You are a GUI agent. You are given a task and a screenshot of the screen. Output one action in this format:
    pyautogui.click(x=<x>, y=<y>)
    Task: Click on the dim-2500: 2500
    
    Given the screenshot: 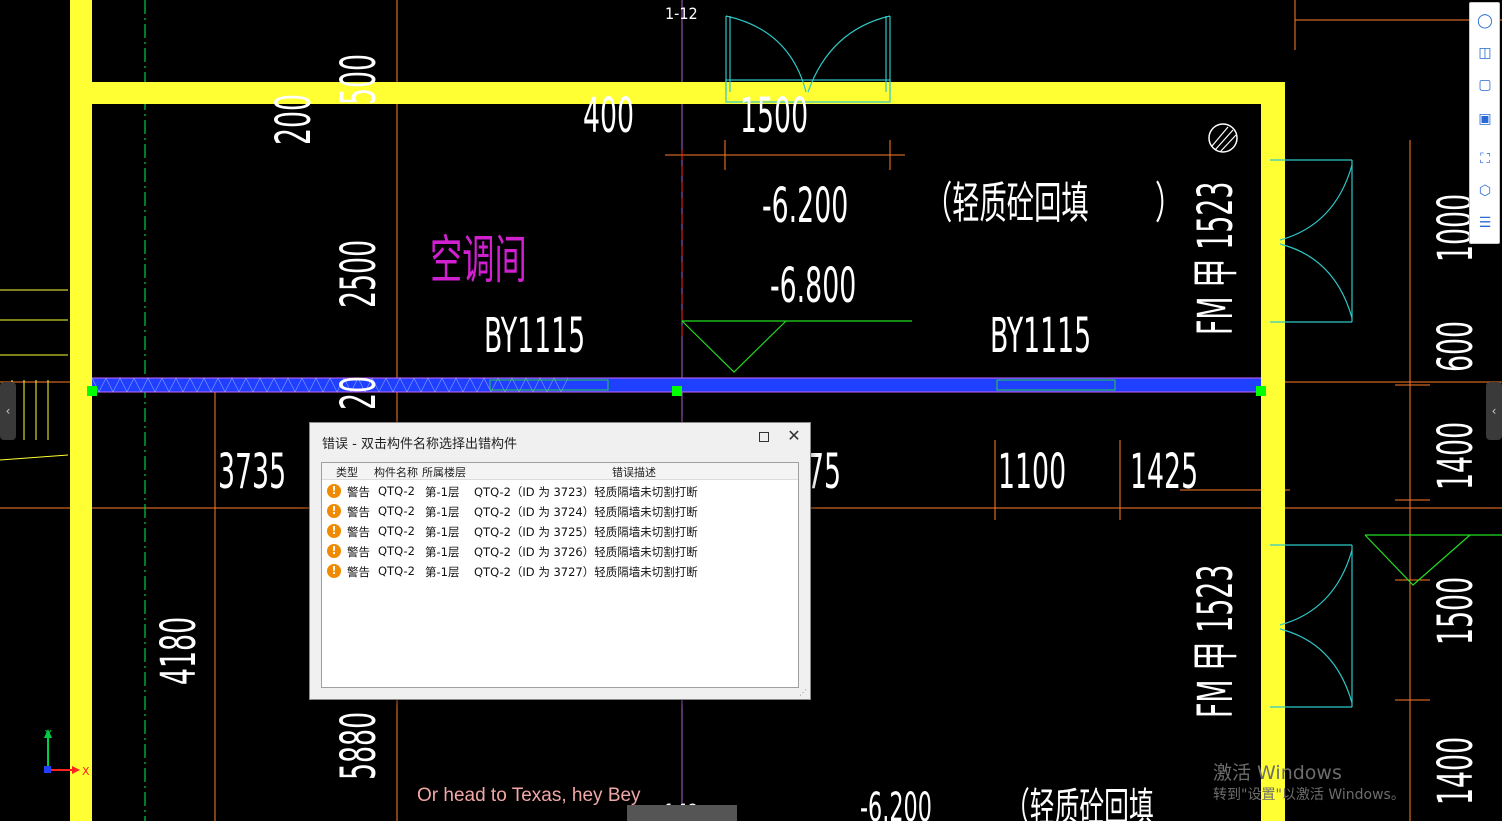 What is the action you would take?
    pyautogui.click(x=359, y=274)
    